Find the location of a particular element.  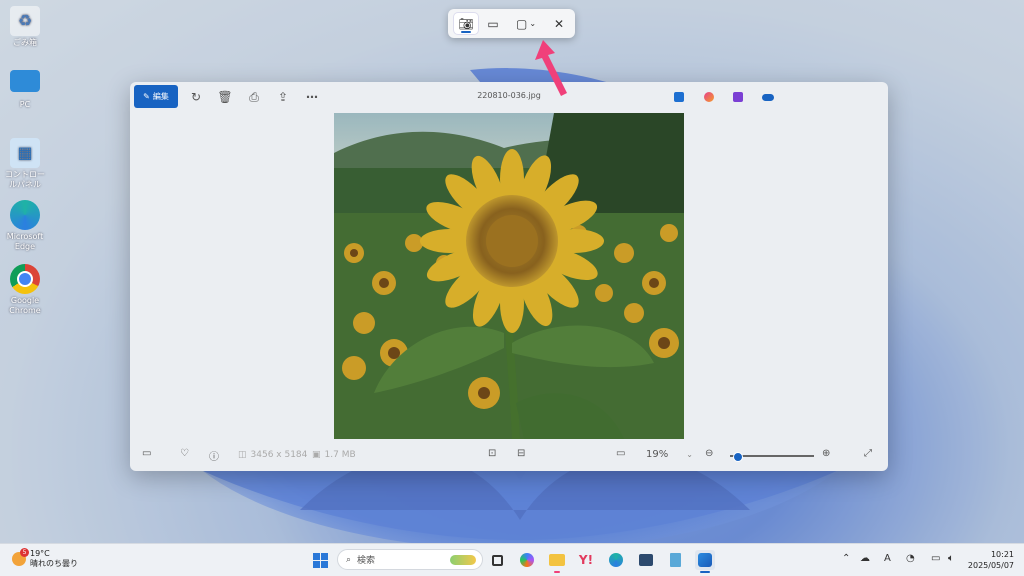

notepad-icon is located at coordinates (675, 560).